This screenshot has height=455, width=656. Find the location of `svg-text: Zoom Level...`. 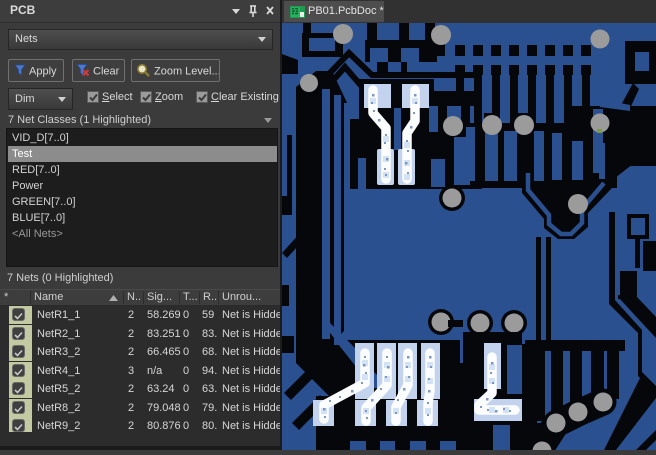

svg-text: Zoom Level... is located at coordinates (186, 72).